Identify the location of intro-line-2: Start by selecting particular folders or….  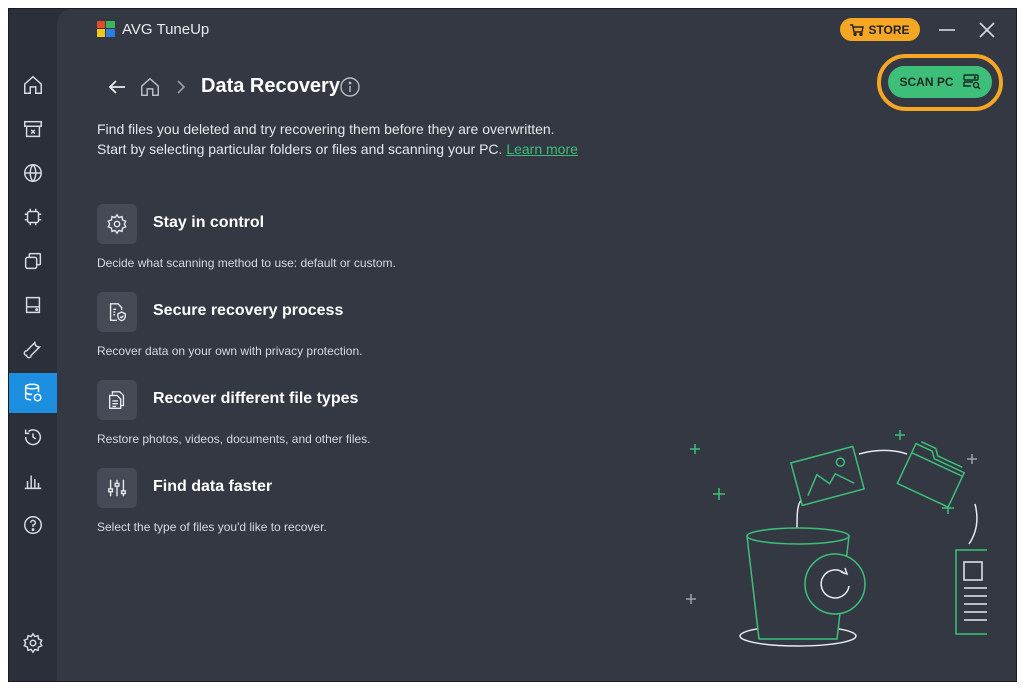
(337, 149).